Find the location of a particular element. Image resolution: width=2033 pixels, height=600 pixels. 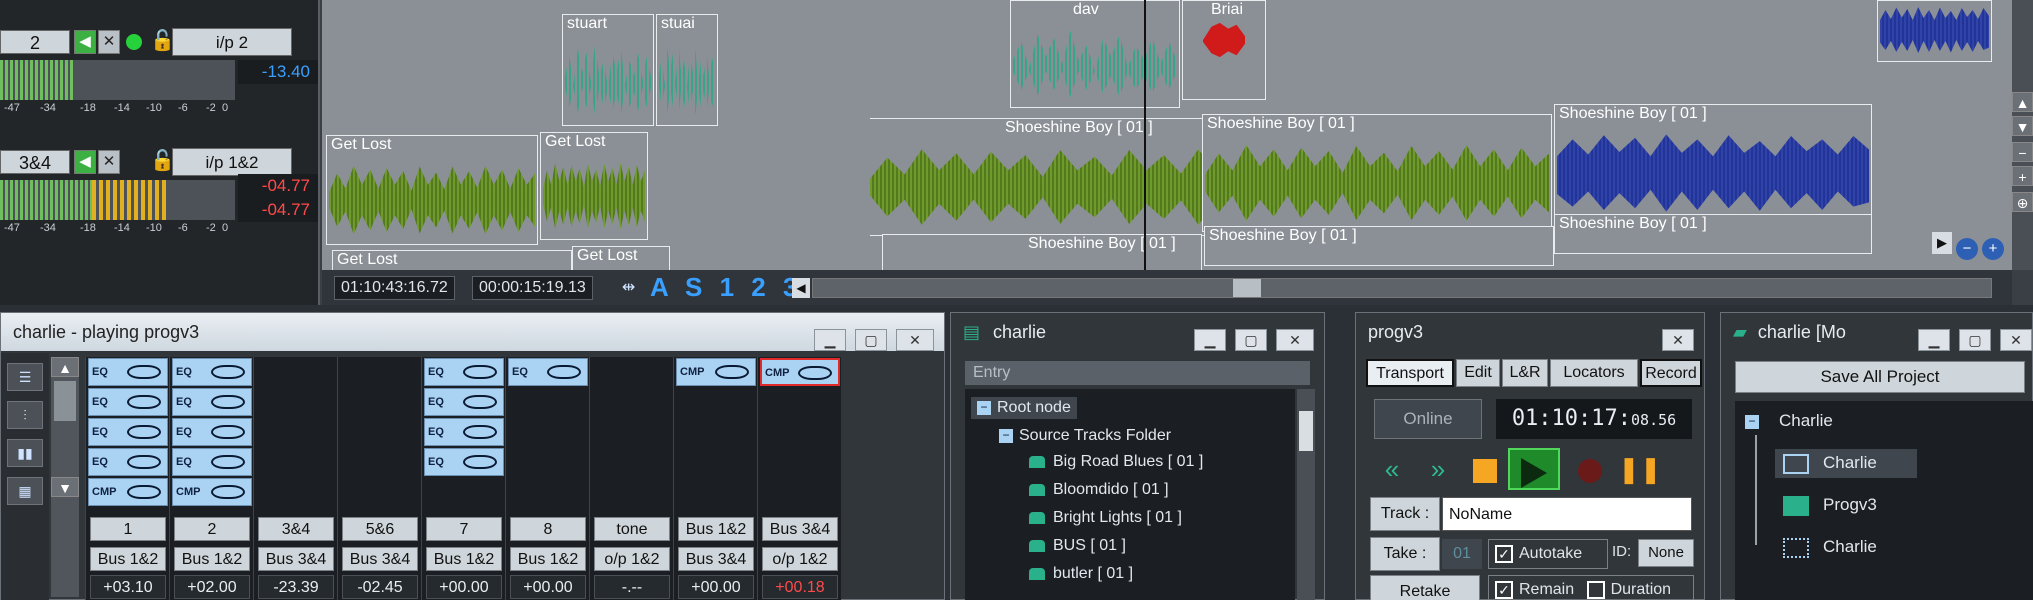

mute-icon: ✕ is located at coordinates (109, 162).